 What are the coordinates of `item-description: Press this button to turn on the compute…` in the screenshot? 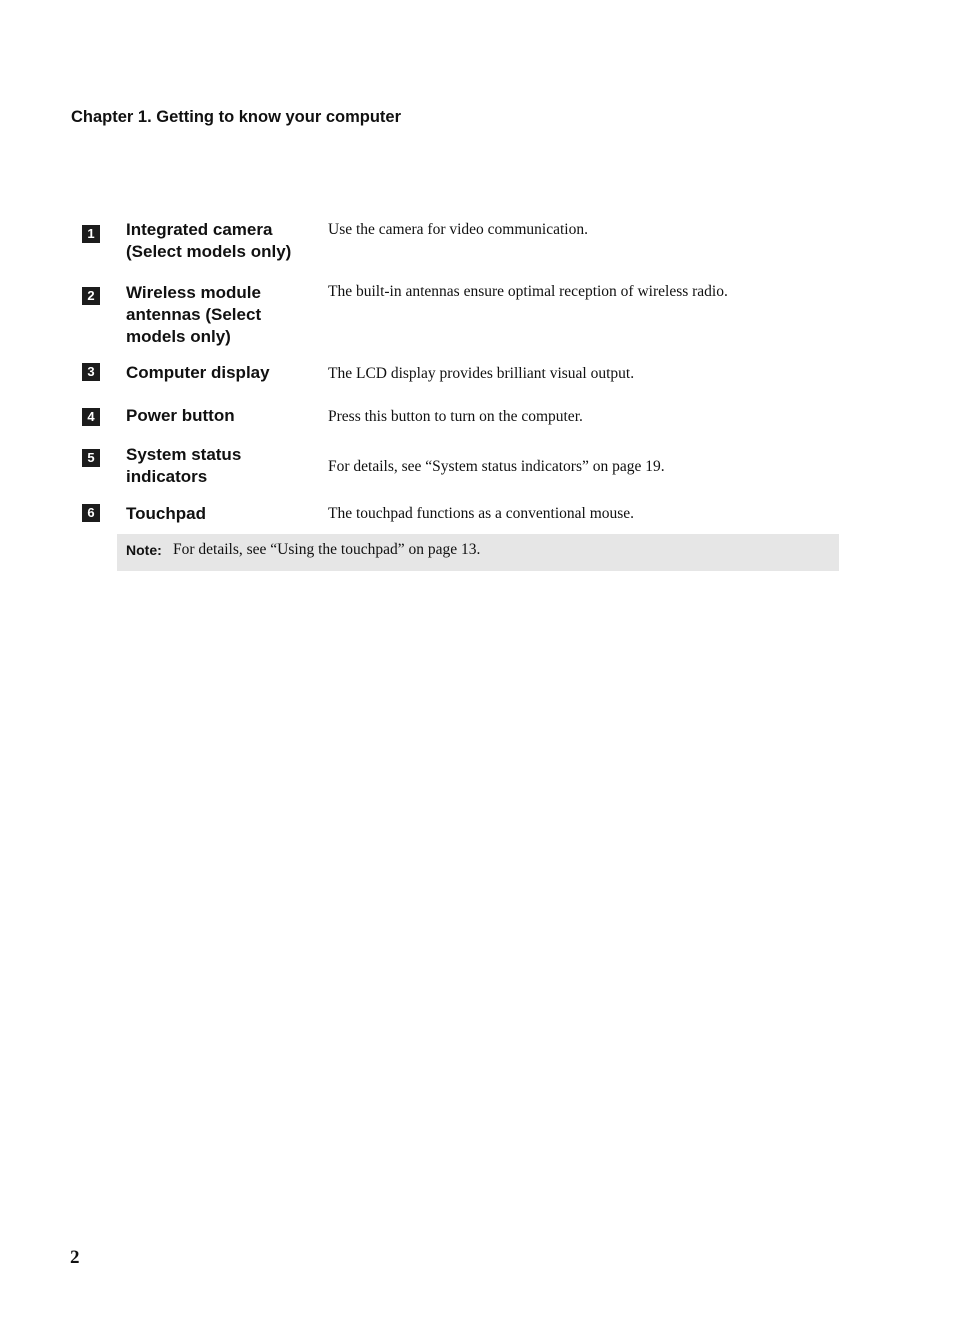 It's located at (455, 416).